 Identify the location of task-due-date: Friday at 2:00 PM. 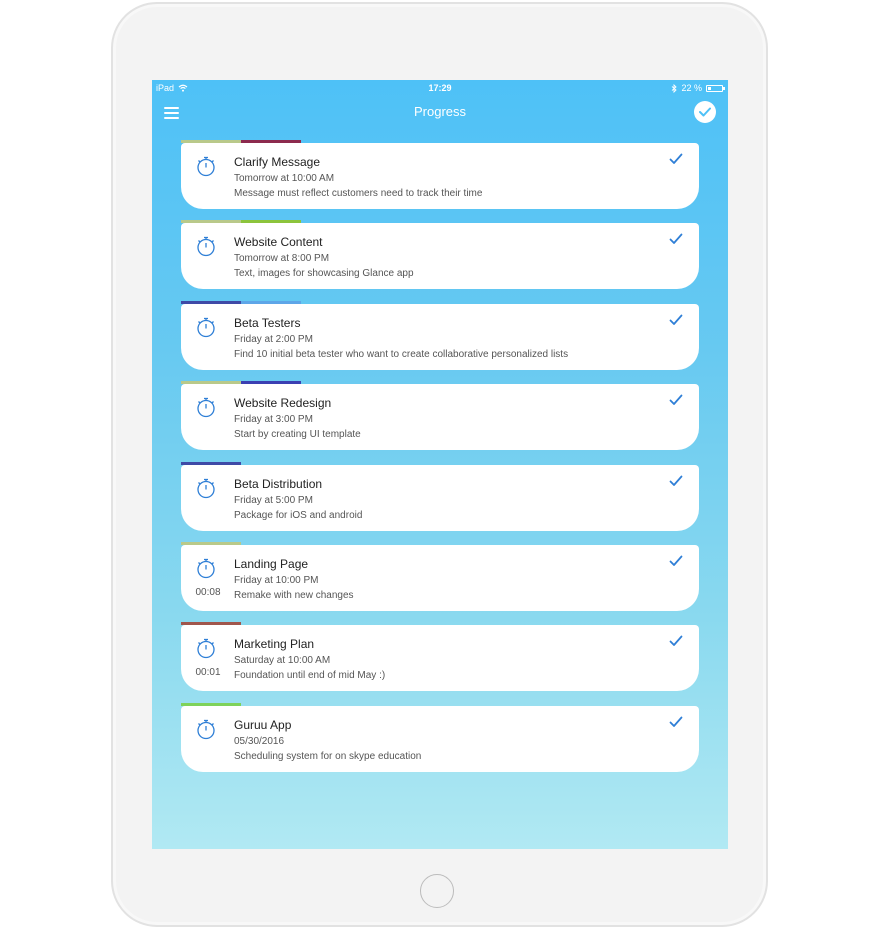
(273, 339).